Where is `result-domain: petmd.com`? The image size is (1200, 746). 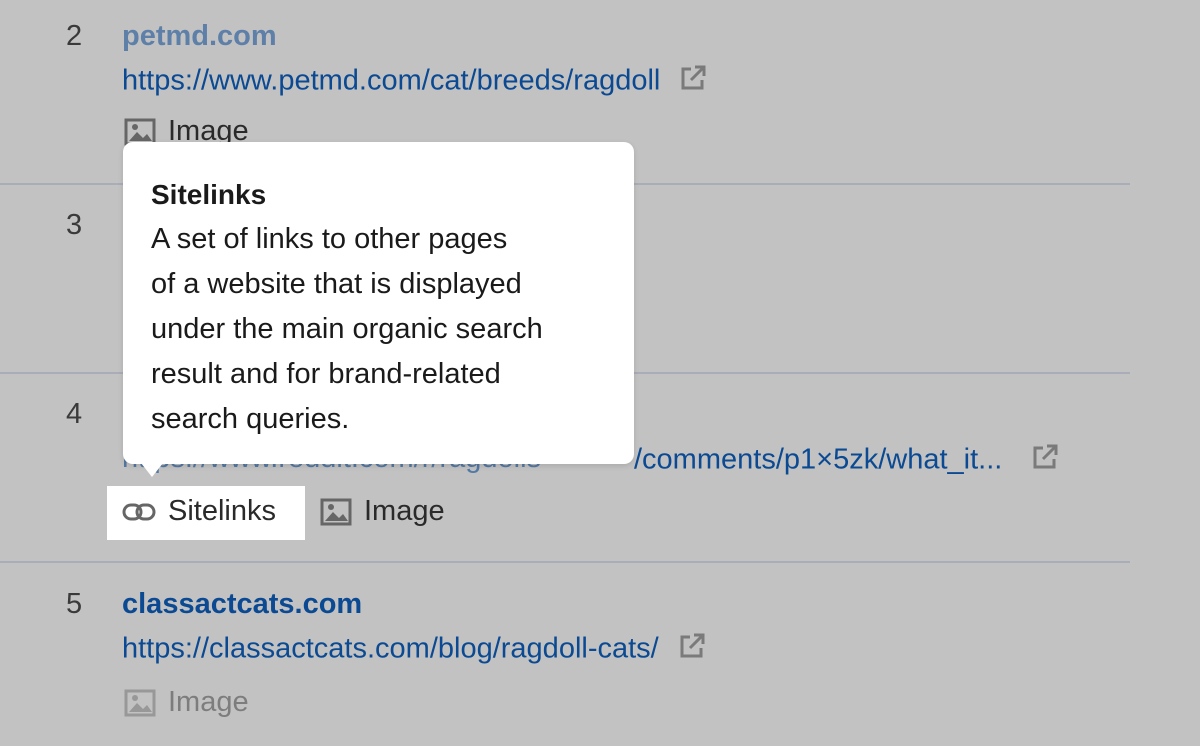 result-domain: petmd.com is located at coordinates (199, 36).